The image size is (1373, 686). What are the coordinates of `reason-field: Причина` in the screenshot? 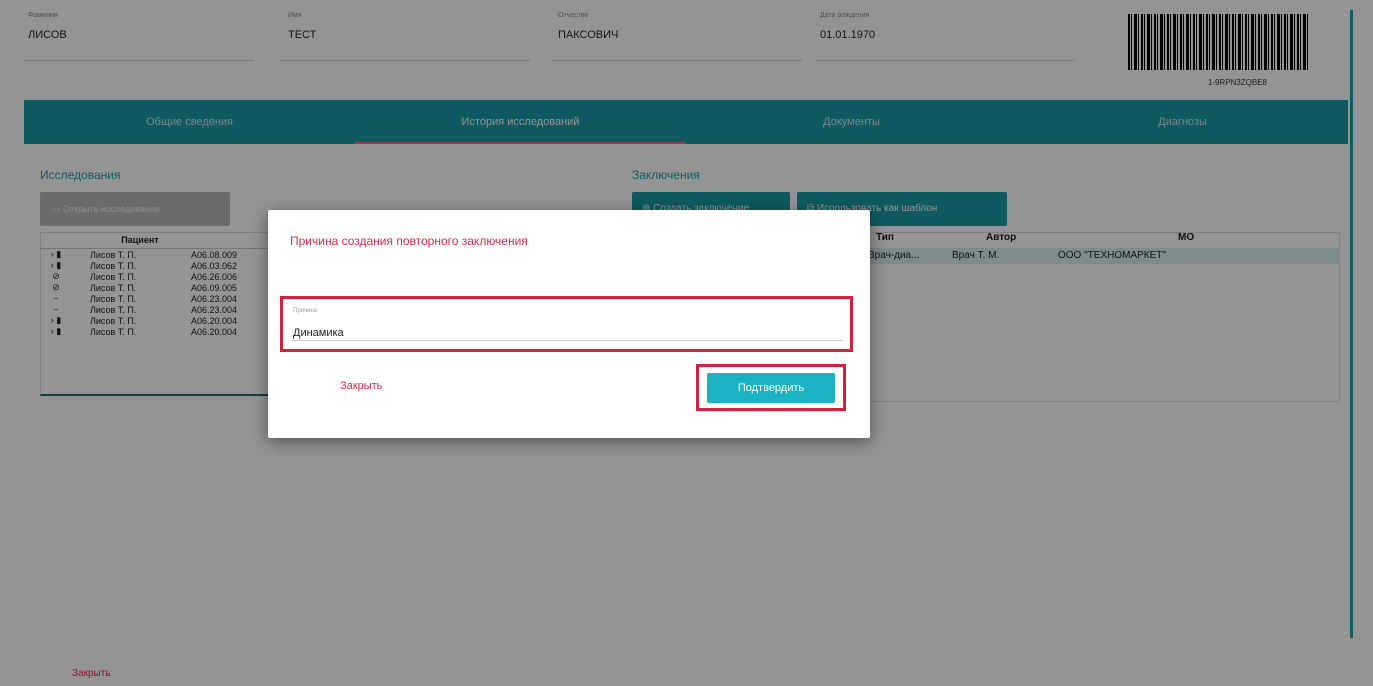 It's located at (566, 324).